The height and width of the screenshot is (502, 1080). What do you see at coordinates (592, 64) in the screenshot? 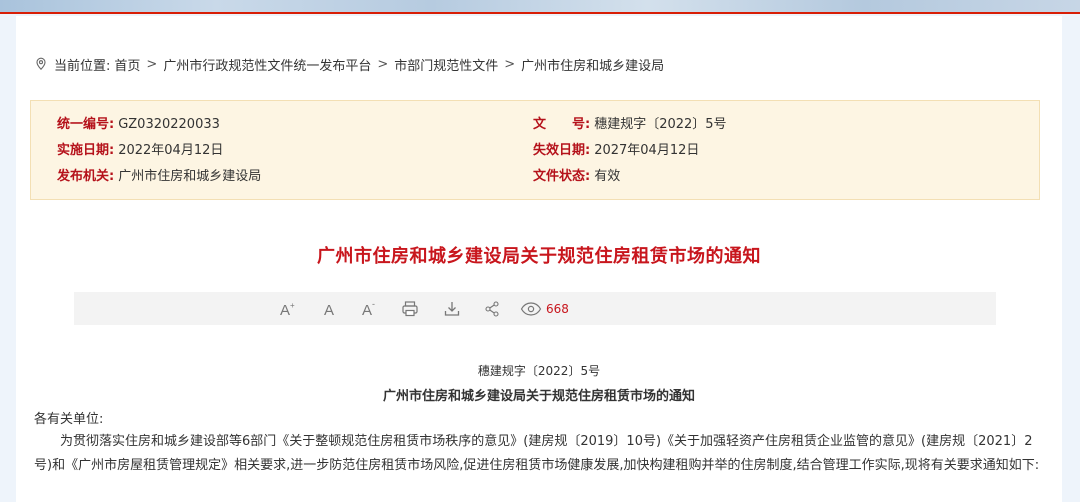
I see `breadcrumb-department-link: 广州市住房和城乡建设局` at bounding box center [592, 64].